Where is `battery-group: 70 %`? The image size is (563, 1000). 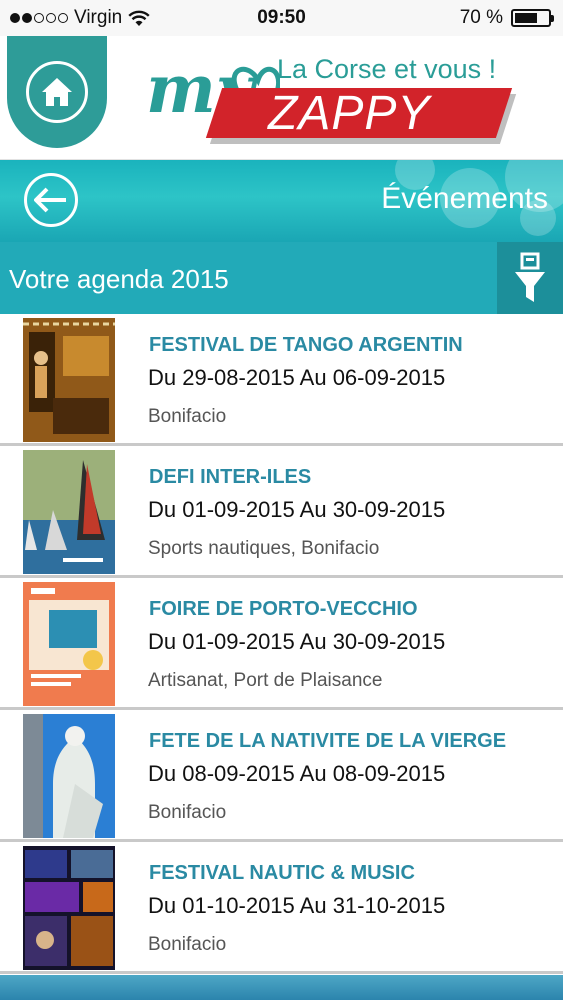 battery-group: 70 % is located at coordinates (506, 18).